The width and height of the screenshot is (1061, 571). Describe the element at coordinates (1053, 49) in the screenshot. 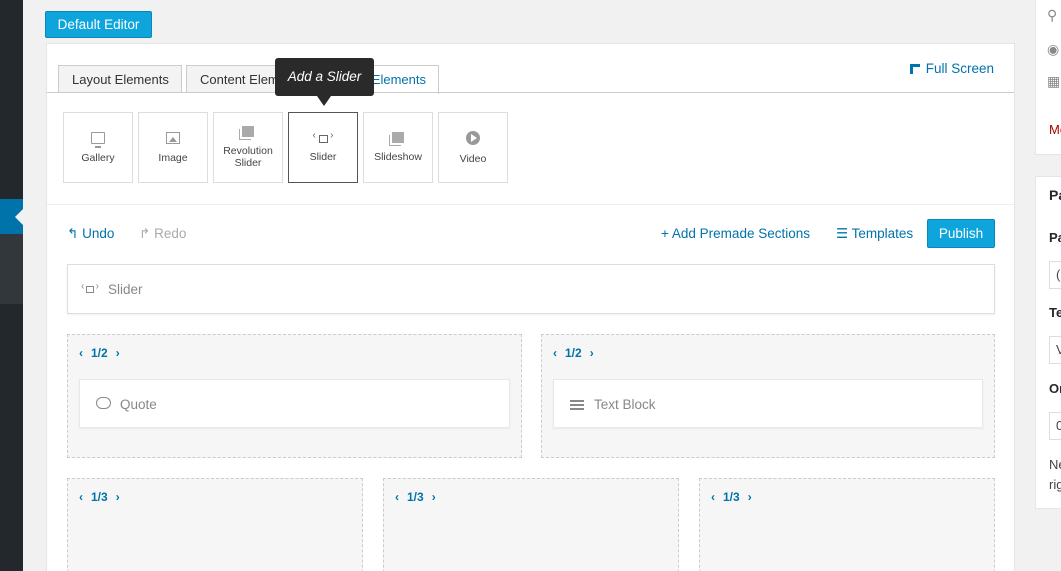

I see `eye-icon: ◉` at that location.